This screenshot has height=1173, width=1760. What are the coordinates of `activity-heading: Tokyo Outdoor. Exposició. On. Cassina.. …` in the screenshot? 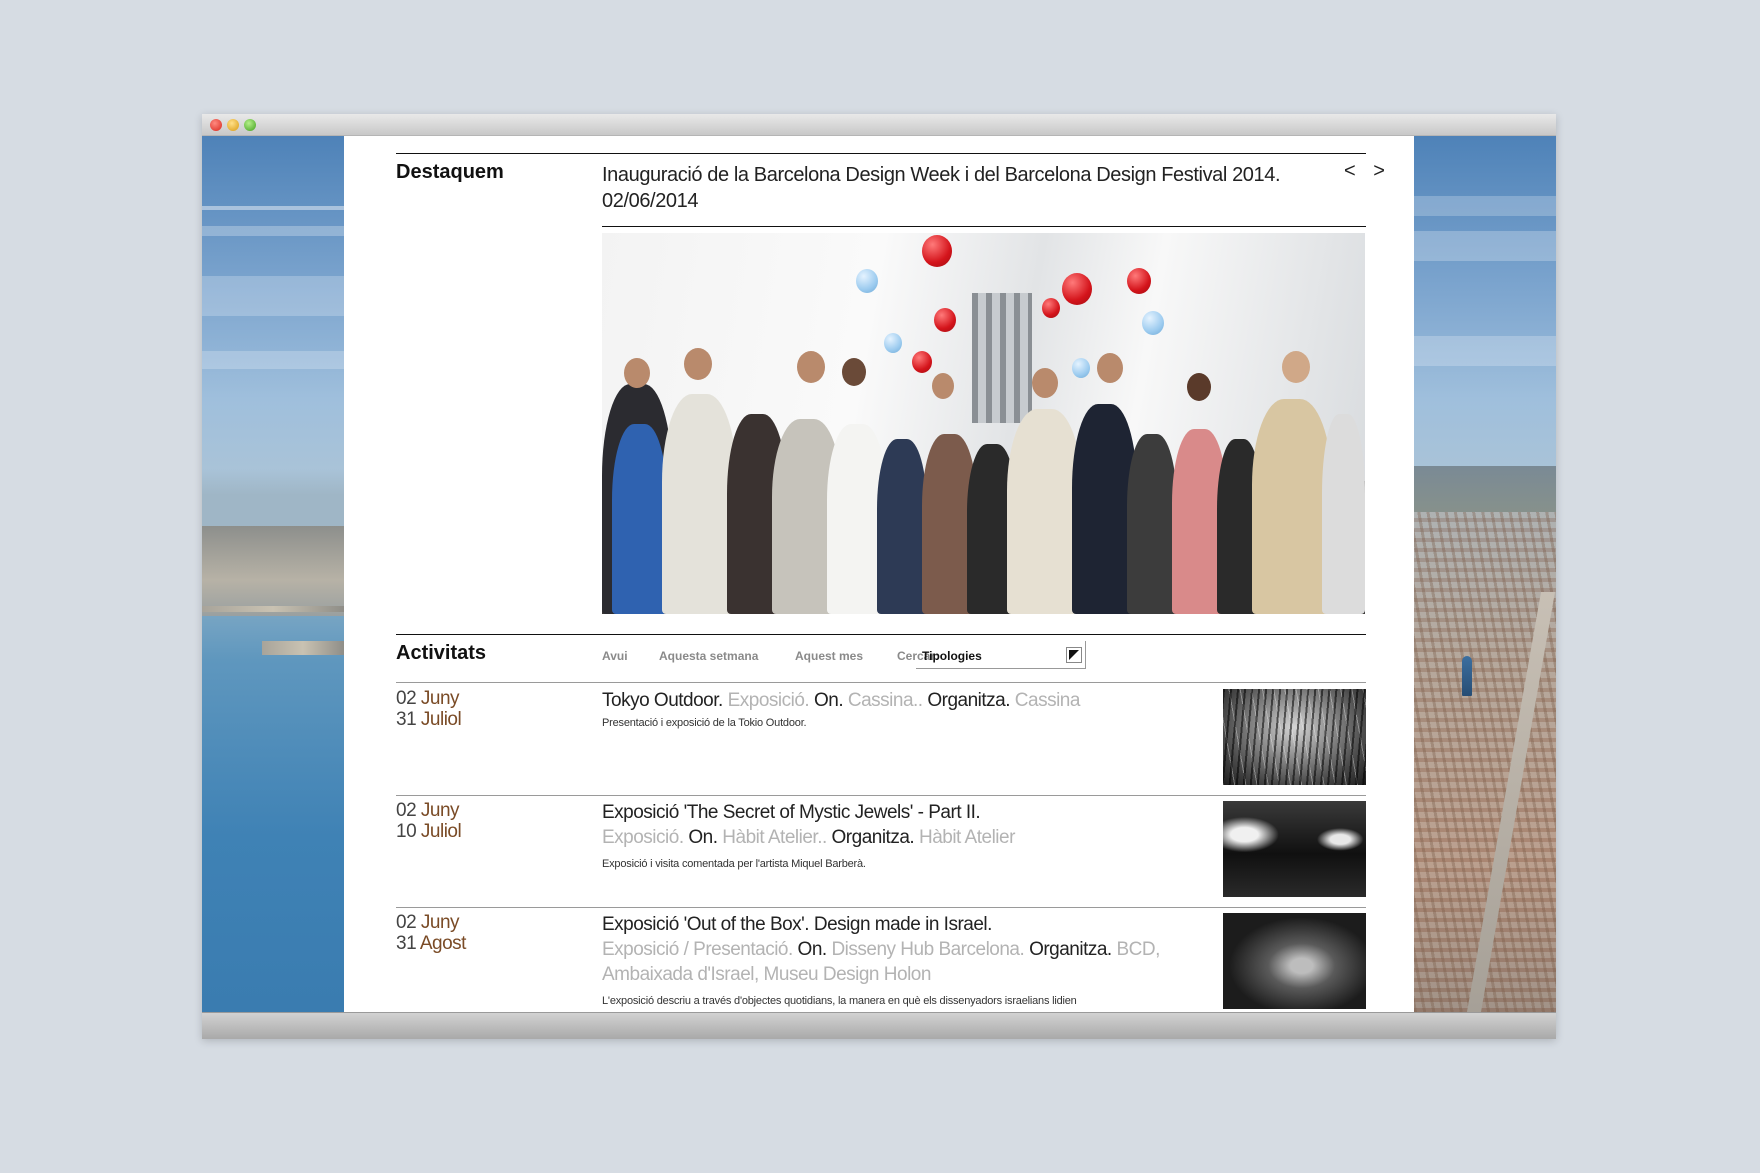 It's located at (872, 700).